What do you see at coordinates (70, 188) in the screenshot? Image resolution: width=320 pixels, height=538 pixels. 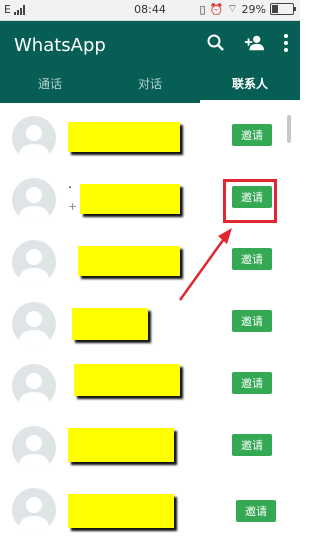 I see `contact-name: ·` at bounding box center [70, 188].